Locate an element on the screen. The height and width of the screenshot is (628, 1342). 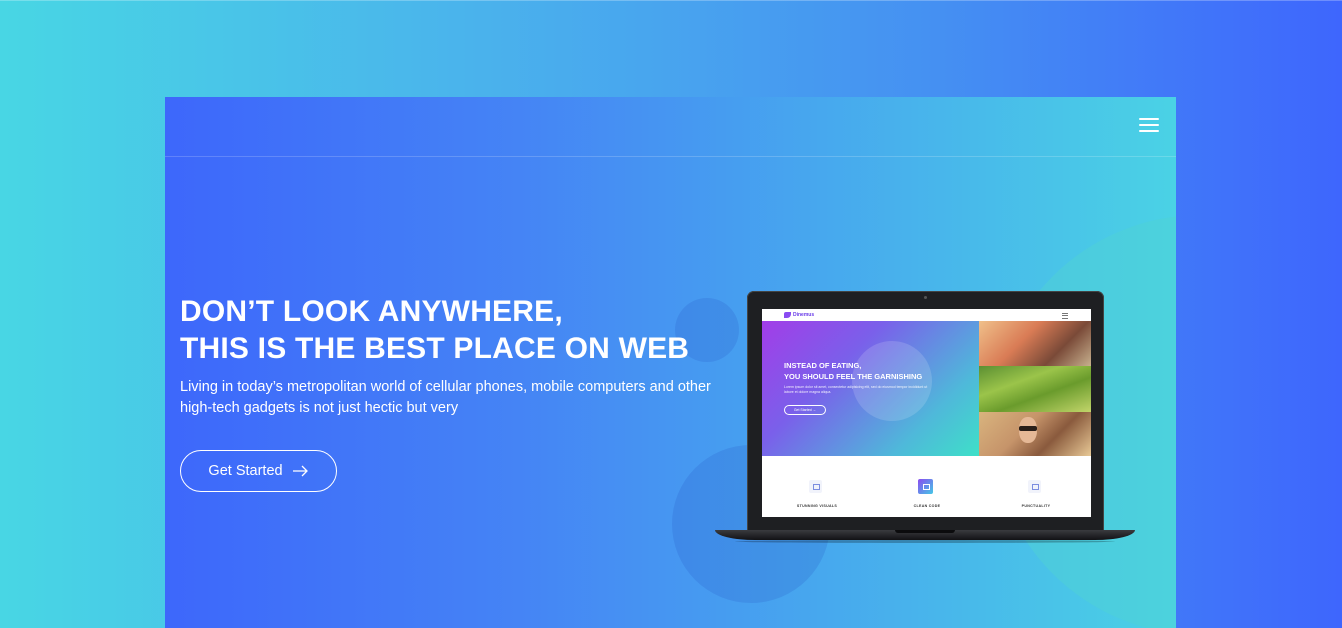
screen-title-line-1: INSTEAD OF EATING, is located at coordinates (823, 365).